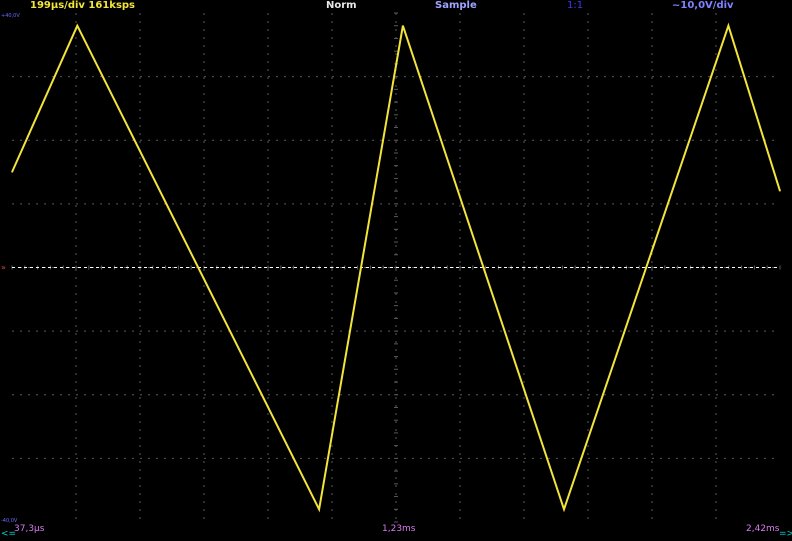 Image resolution: width=792 pixels, height=541 pixels. I want to click on channel-ground-marker: », so click(3, 267).